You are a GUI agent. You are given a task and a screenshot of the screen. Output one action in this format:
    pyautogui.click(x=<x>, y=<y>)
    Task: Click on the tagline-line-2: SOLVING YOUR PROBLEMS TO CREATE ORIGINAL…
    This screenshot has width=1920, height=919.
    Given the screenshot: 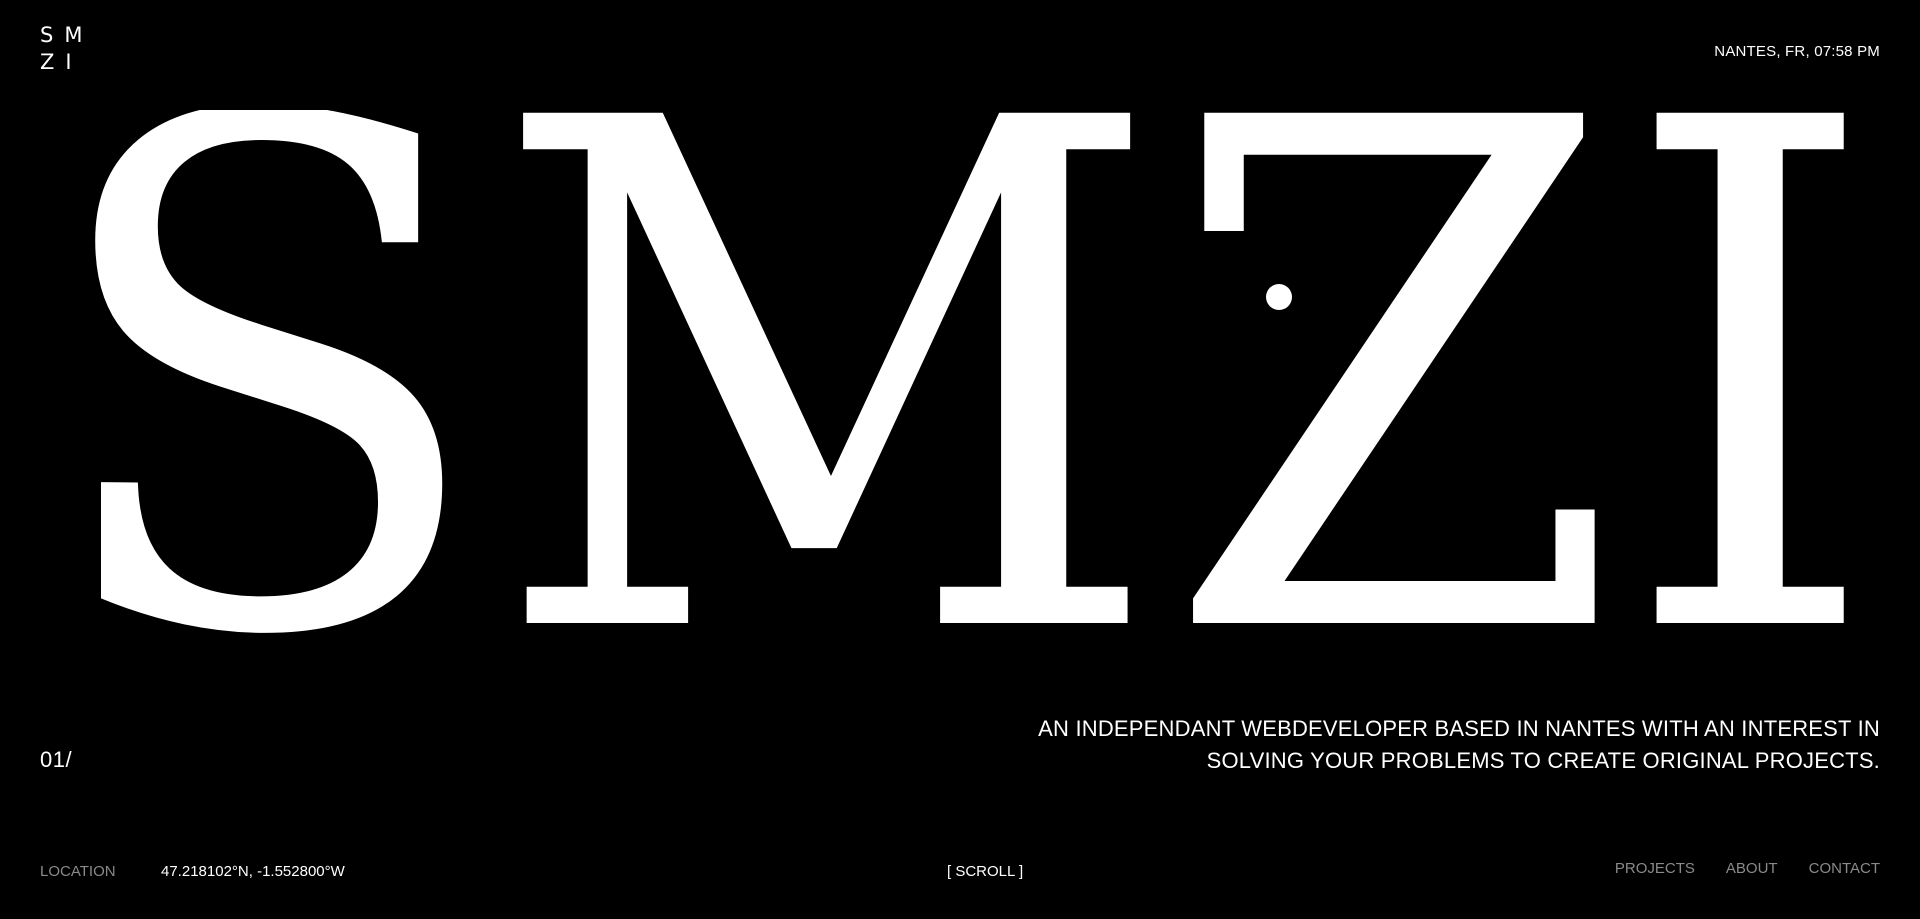 What is the action you would take?
    pyautogui.click(x=1543, y=760)
    